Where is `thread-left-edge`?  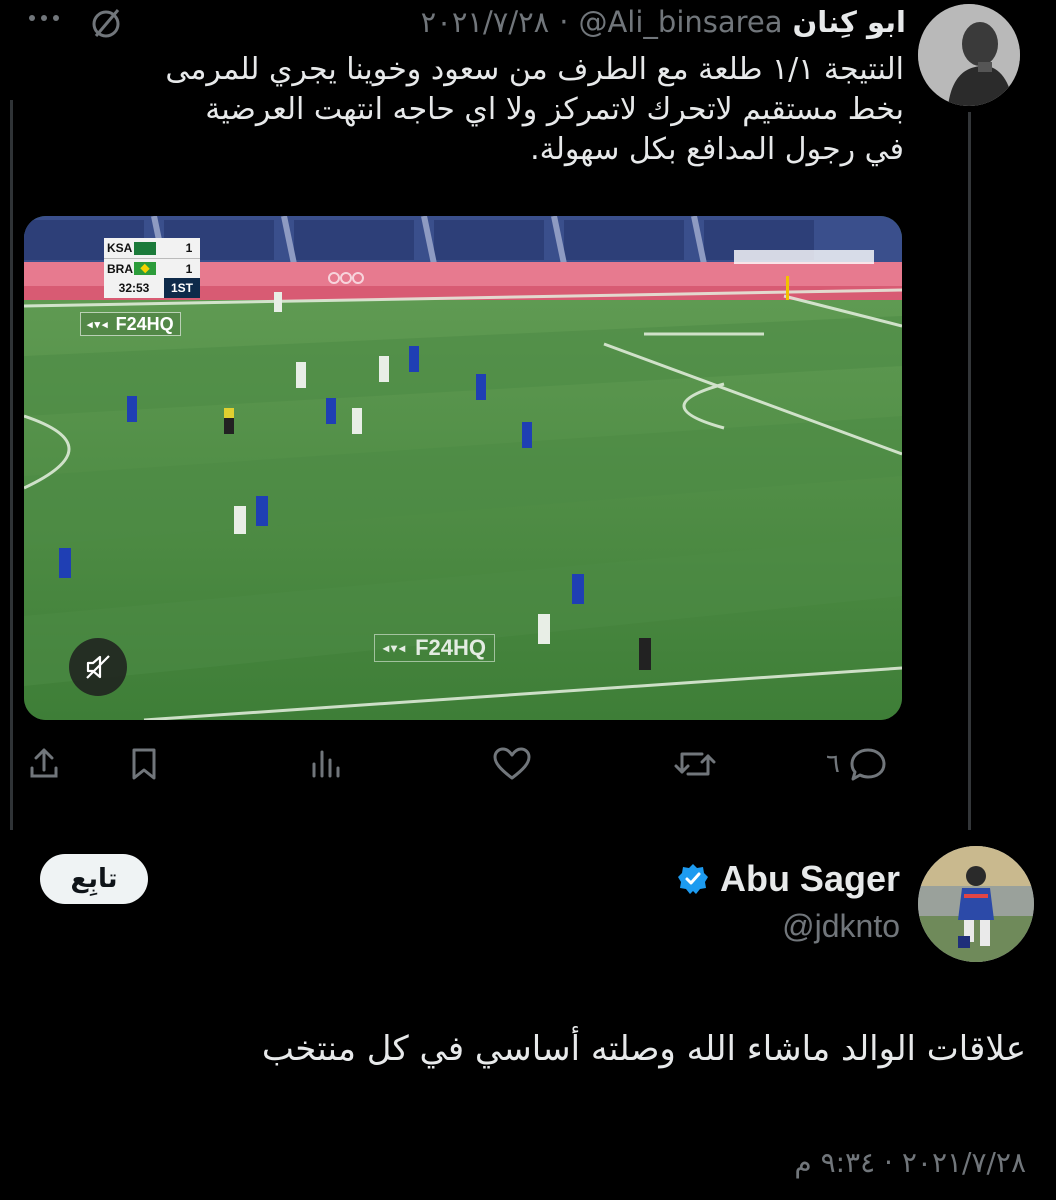
thread-left-edge is located at coordinates (11, 465).